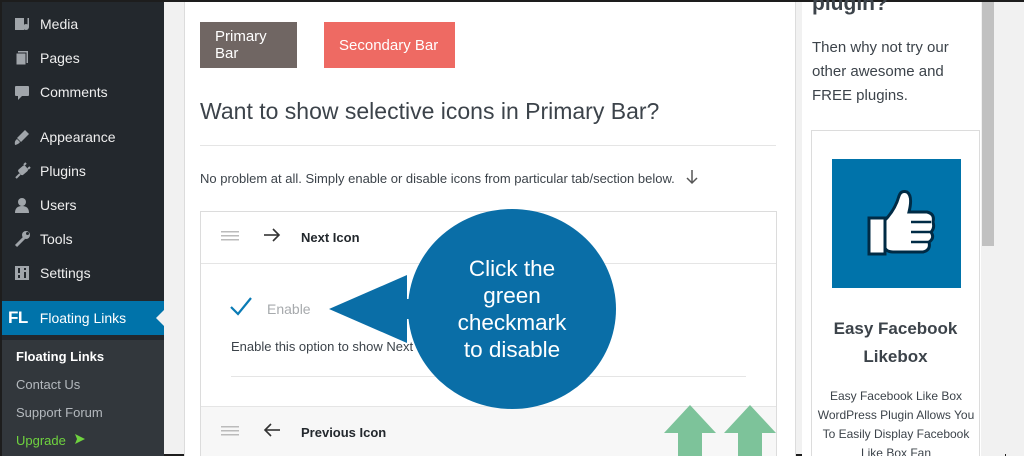 The height and width of the screenshot is (456, 1024). What do you see at coordinates (22, 205) in the screenshot?
I see `users-icon` at bounding box center [22, 205].